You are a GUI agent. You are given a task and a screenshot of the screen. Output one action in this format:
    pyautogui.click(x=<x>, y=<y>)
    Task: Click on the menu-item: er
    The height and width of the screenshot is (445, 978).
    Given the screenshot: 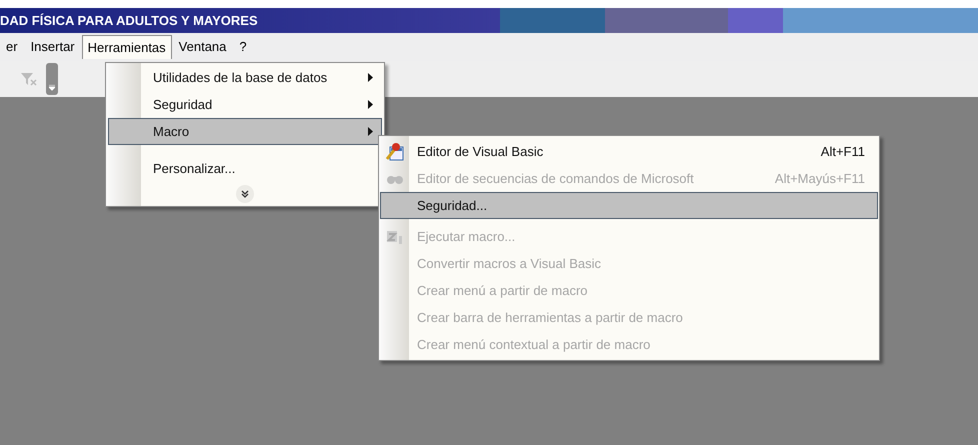 What is the action you would take?
    pyautogui.click(x=12, y=47)
    